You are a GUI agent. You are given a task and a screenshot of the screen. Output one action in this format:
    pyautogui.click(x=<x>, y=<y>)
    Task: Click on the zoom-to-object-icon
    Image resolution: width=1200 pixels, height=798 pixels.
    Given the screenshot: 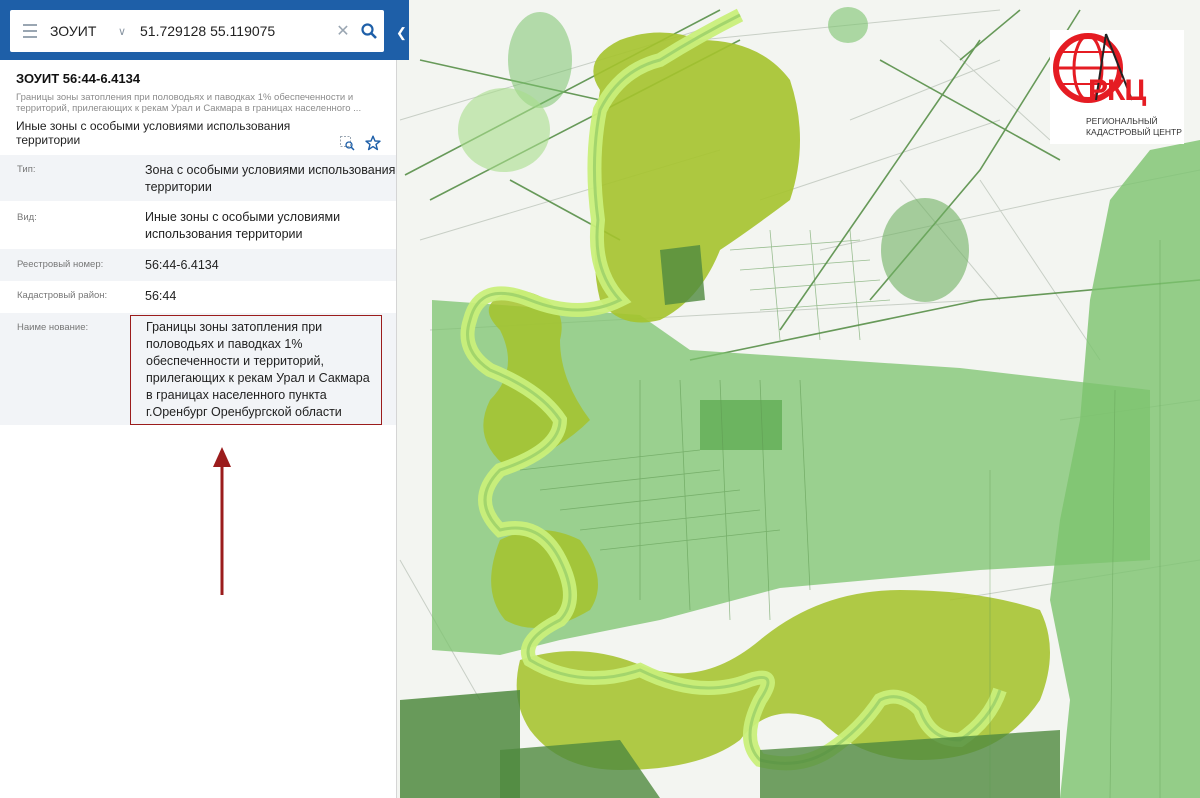 What is the action you would take?
    pyautogui.click(x=347, y=145)
    